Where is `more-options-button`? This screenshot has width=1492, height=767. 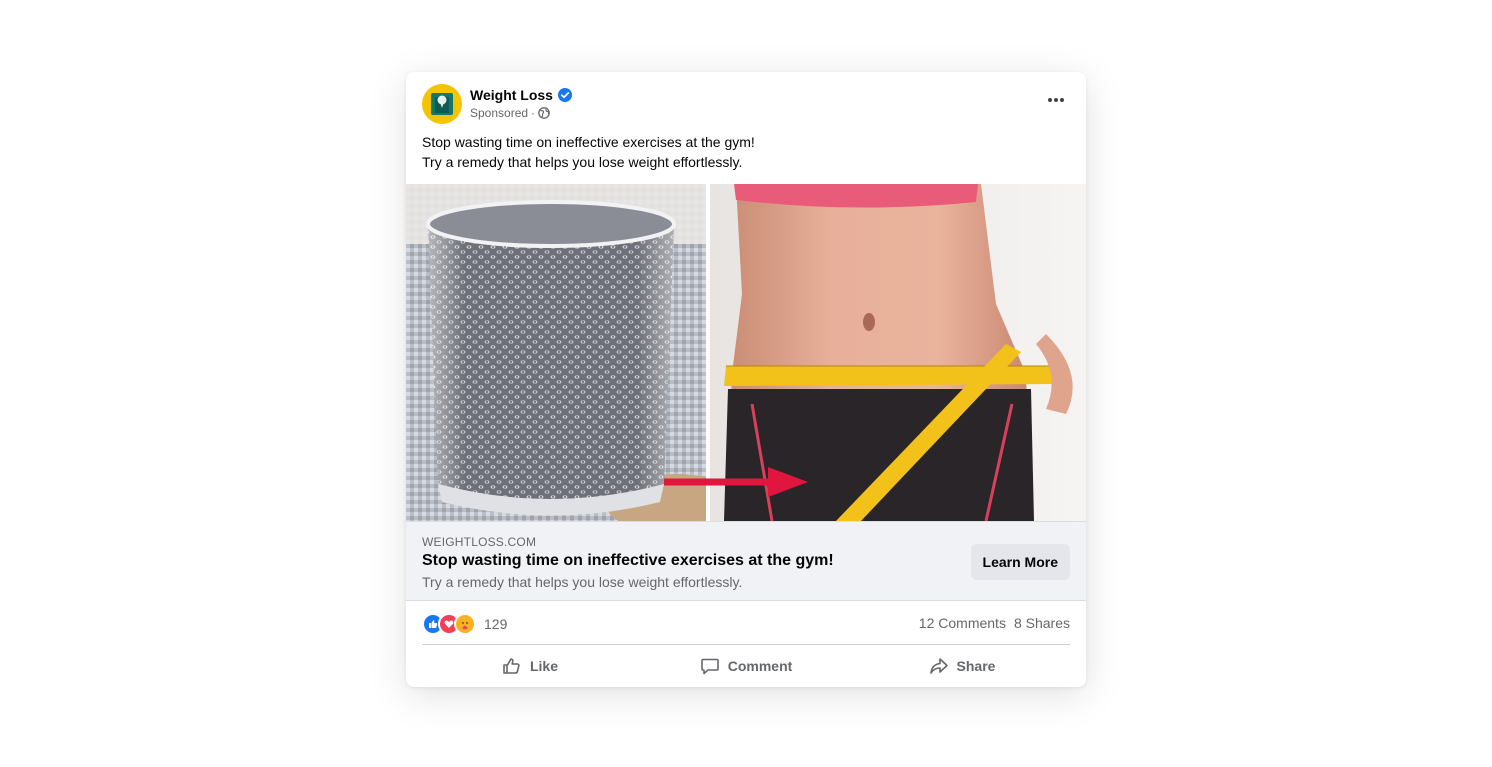
more-options-button is located at coordinates (1056, 100).